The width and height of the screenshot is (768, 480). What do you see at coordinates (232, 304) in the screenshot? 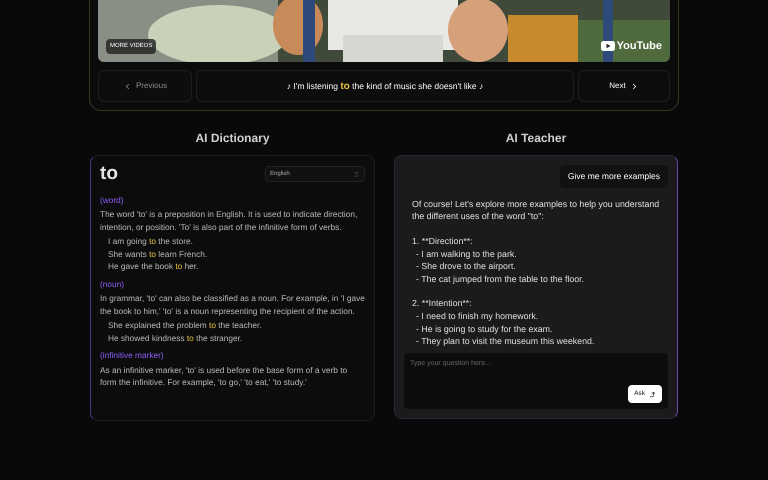
I see `definition-text: In grammar, 'to' can also be classified as a noun. For example, in 'I gave the book to him,' 'to' is a noun representing the recipient of the action.` at bounding box center [232, 304].